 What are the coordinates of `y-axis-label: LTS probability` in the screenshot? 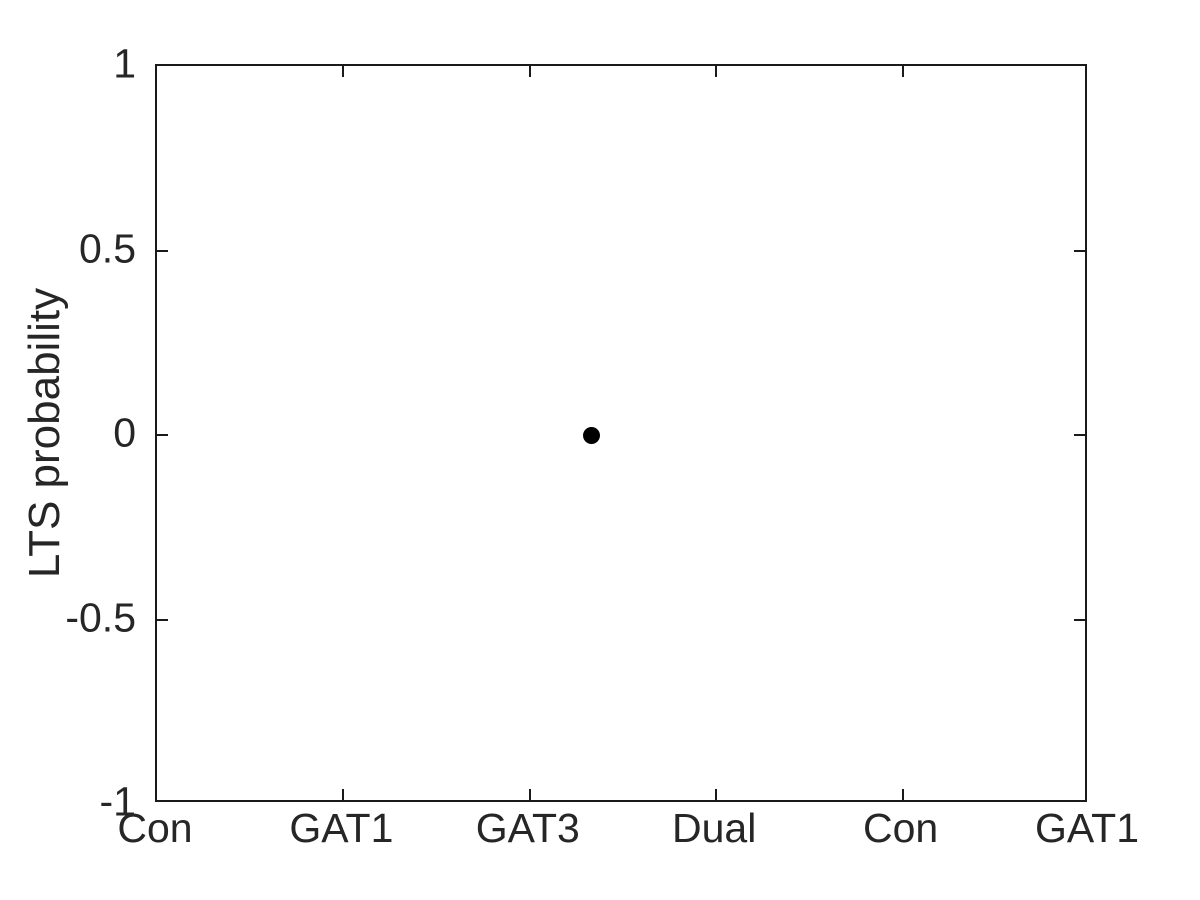 It's located at (44, 433).